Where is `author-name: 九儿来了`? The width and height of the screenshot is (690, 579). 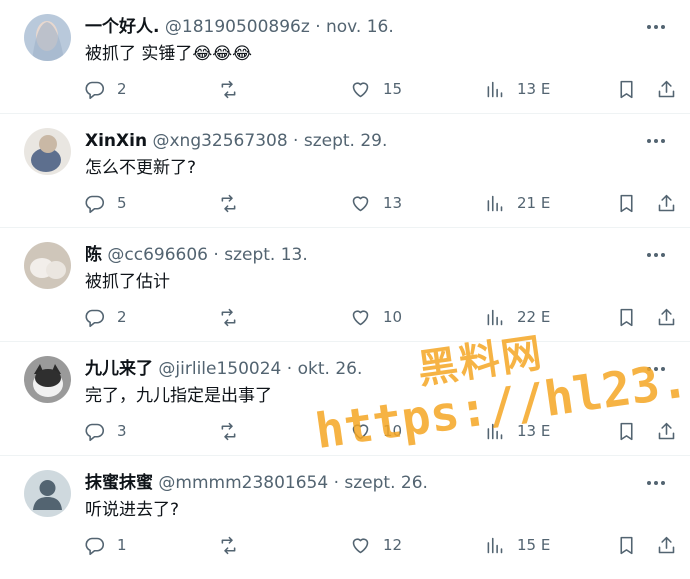
author-name: 九儿来了 is located at coordinates (119, 369).